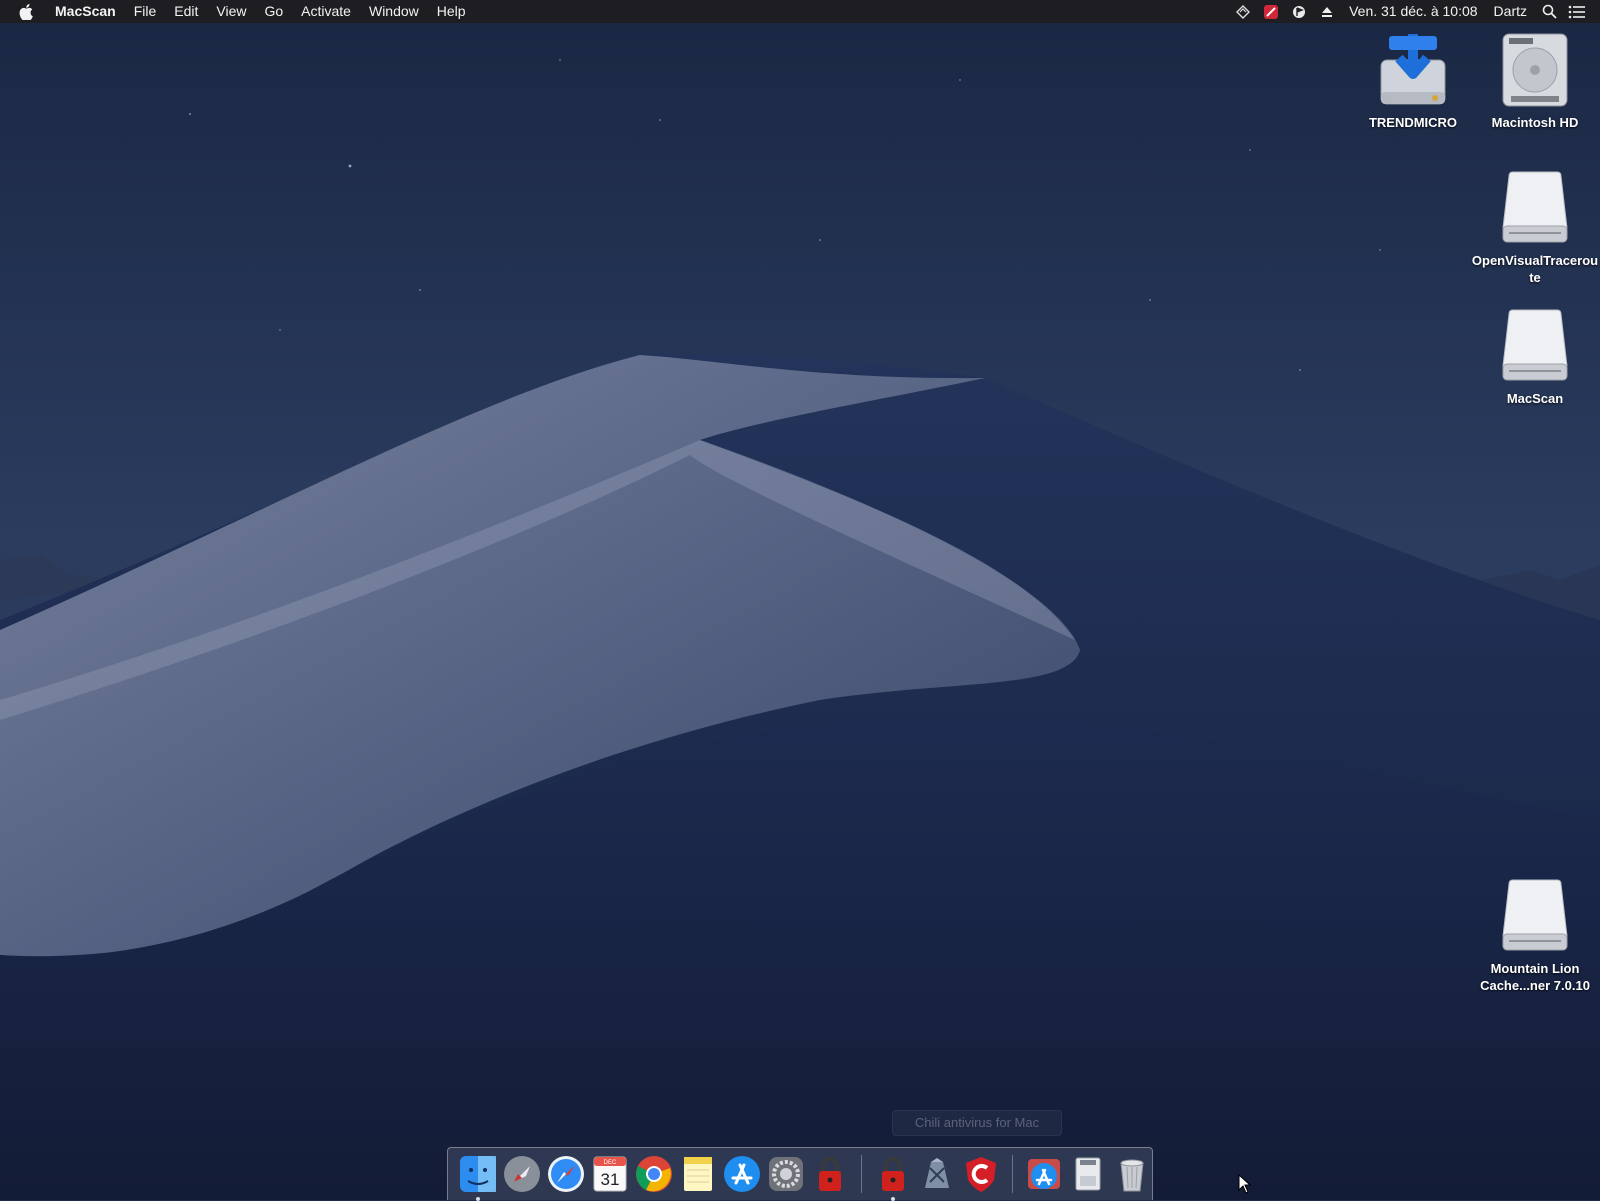  Describe the element at coordinates (1535, 398) in the screenshot. I see `desktop-icon-label: MacScan` at that location.